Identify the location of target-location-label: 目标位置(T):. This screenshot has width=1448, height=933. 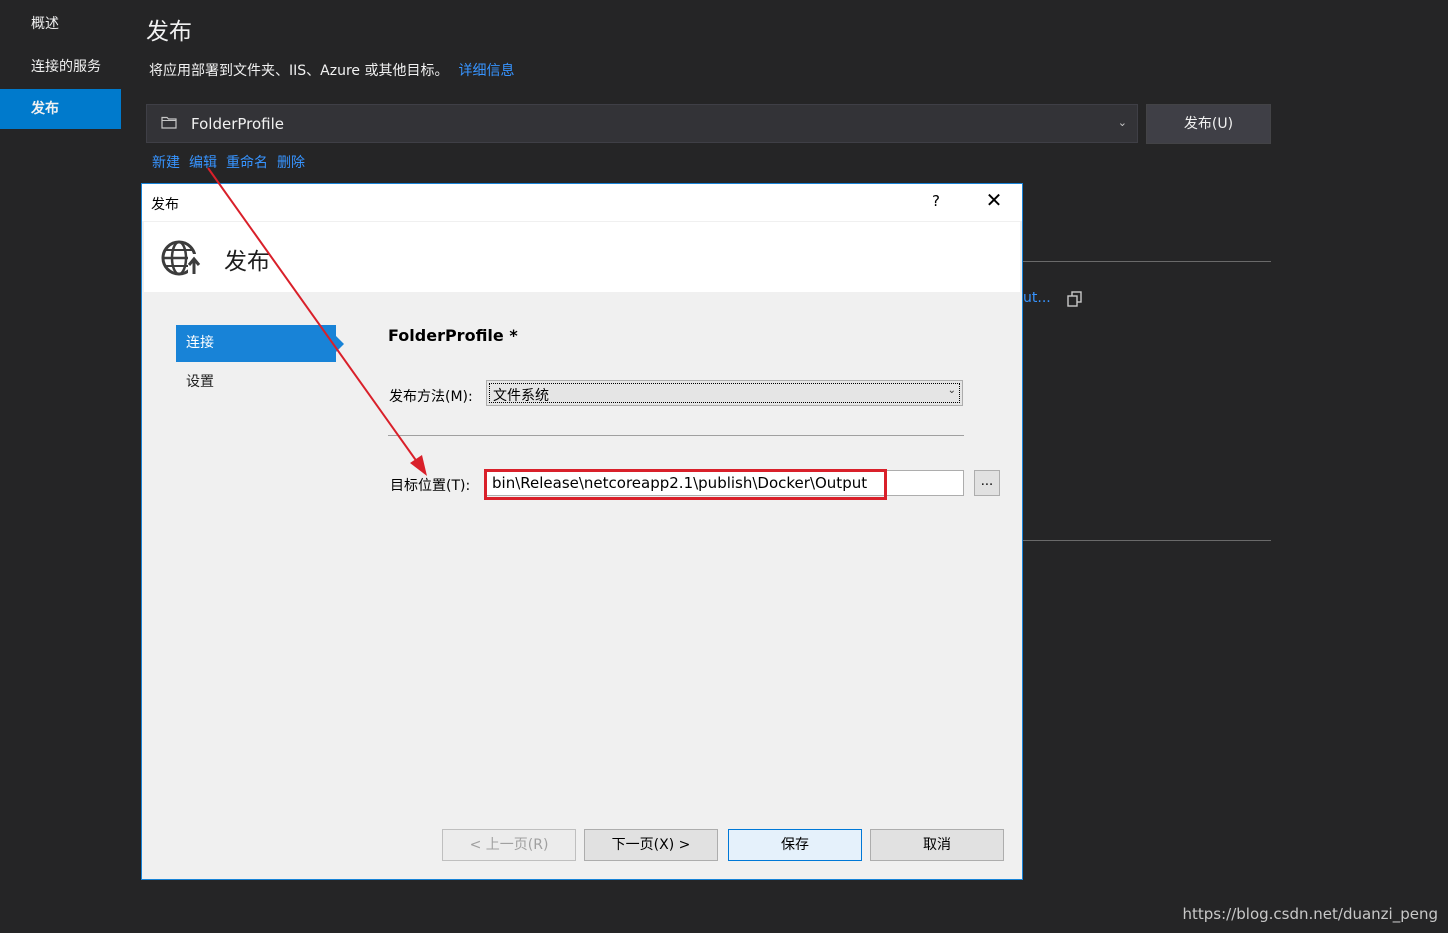
(430, 486).